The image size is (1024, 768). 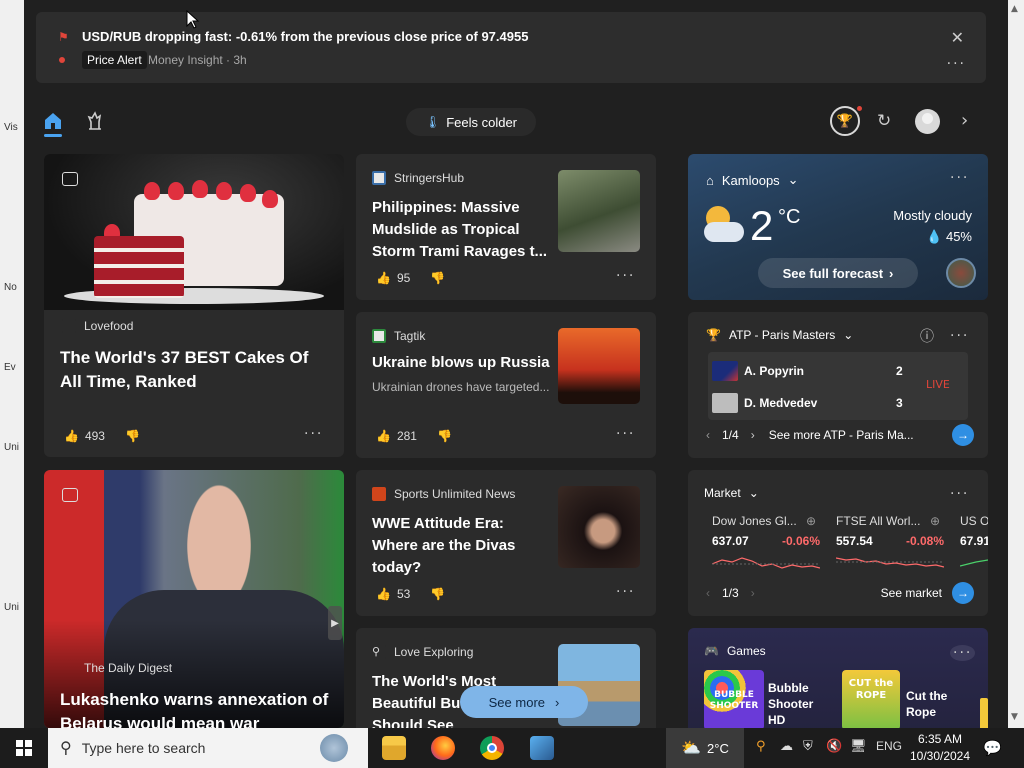 I want to click on avatar, so click(x=927, y=121).